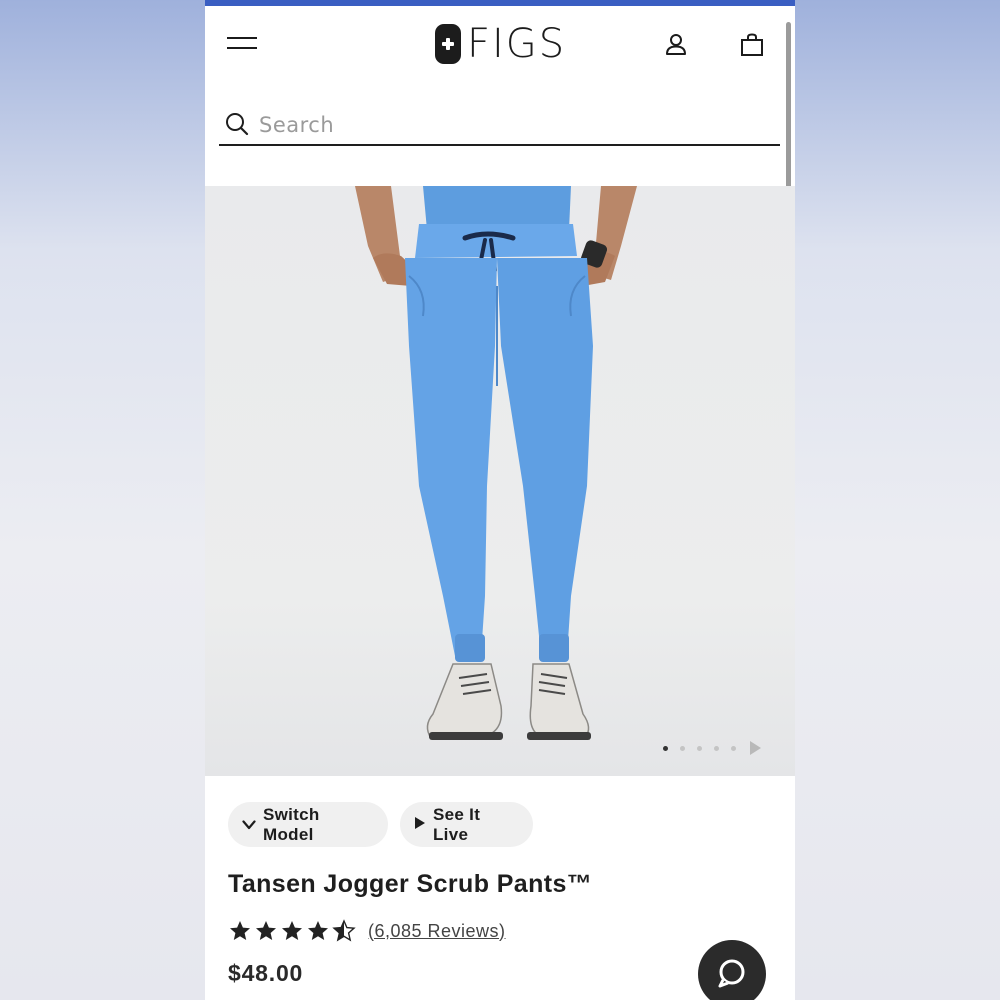  Describe the element at coordinates (249, 825) in the screenshot. I see `chevron-down-icon` at that location.